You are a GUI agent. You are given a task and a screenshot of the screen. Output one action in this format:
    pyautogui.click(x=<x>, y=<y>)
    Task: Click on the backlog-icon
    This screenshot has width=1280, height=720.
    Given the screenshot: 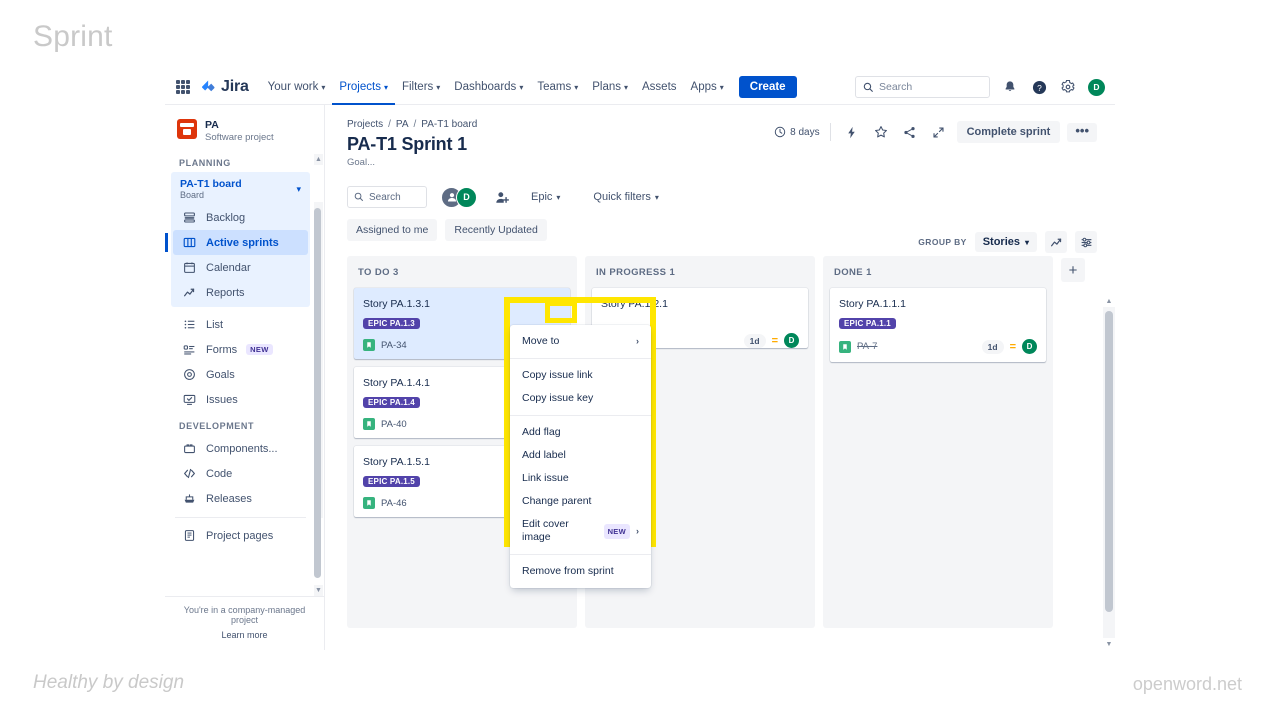 What is the action you would take?
    pyautogui.click(x=189, y=217)
    